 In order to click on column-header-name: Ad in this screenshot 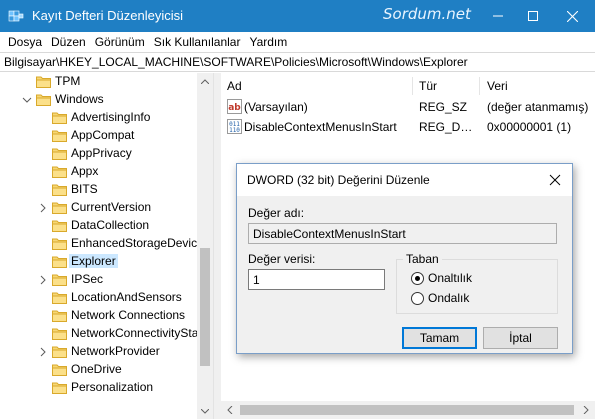, I will do `click(234, 86)`.